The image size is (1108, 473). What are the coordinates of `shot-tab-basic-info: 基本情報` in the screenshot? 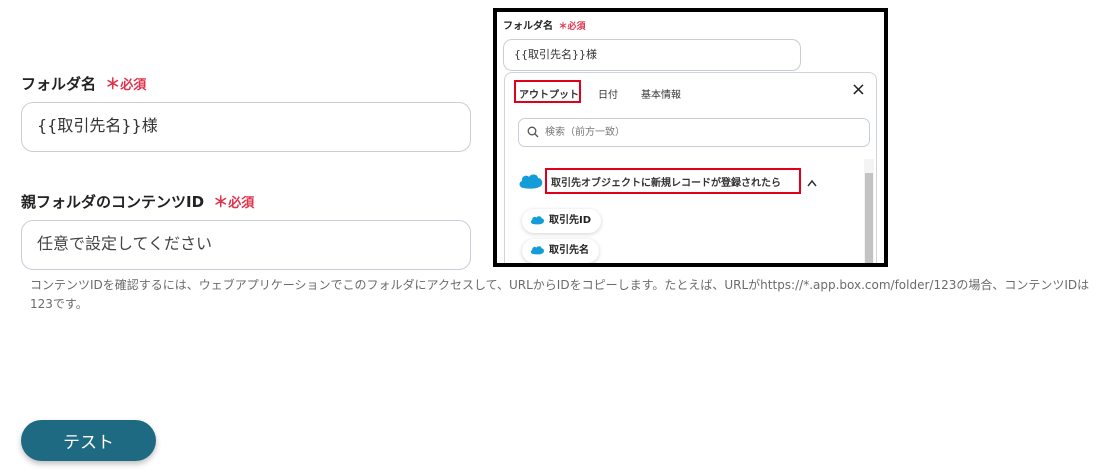 It's located at (661, 95).